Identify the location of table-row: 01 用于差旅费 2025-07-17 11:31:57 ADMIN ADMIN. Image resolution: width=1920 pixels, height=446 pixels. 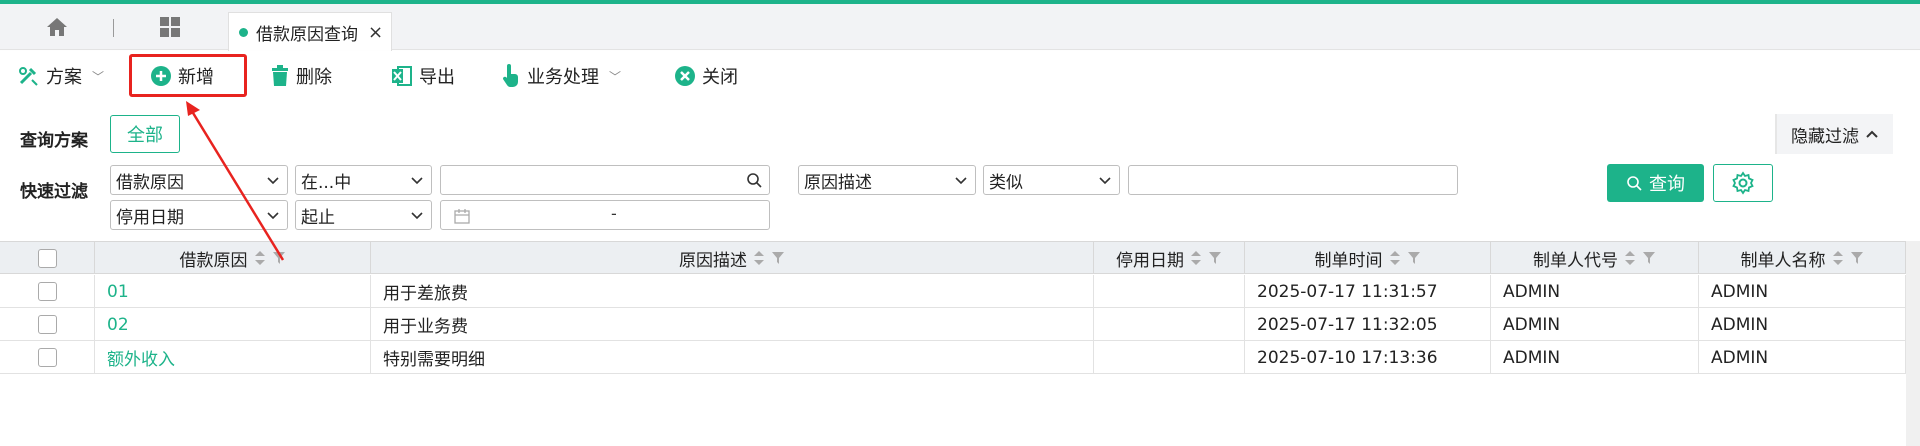
(953, 291).